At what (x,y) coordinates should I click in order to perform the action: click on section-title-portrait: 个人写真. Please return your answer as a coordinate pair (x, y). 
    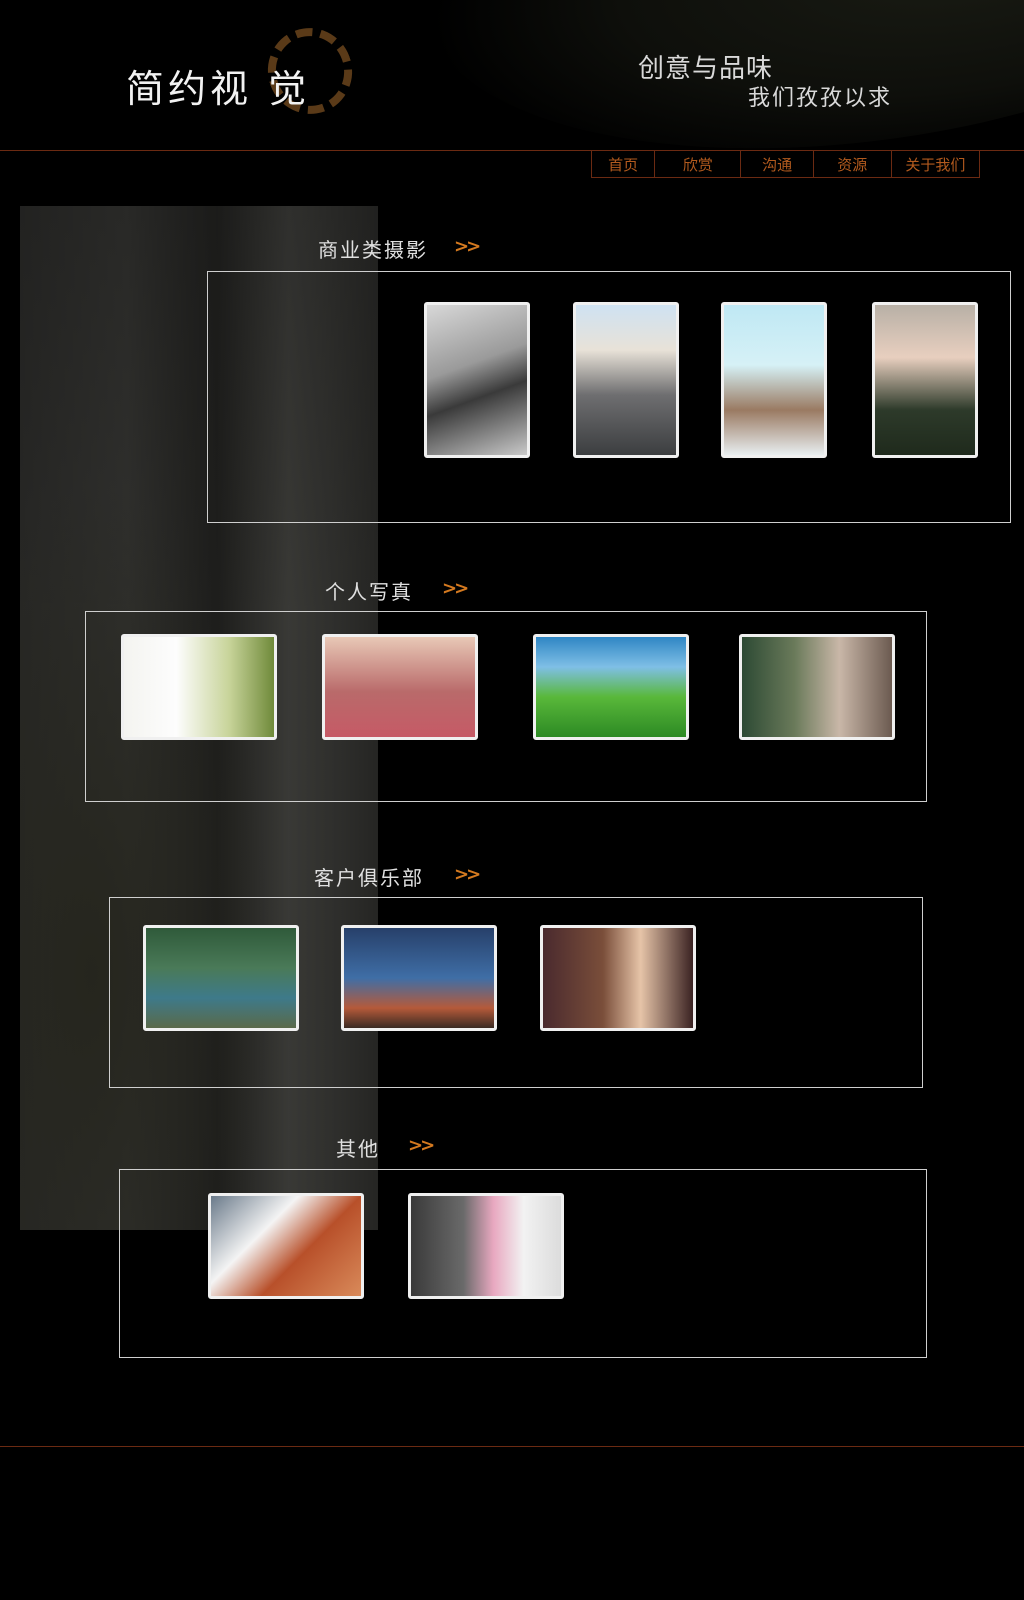
    Looking at the image, I should click on (369, 592).